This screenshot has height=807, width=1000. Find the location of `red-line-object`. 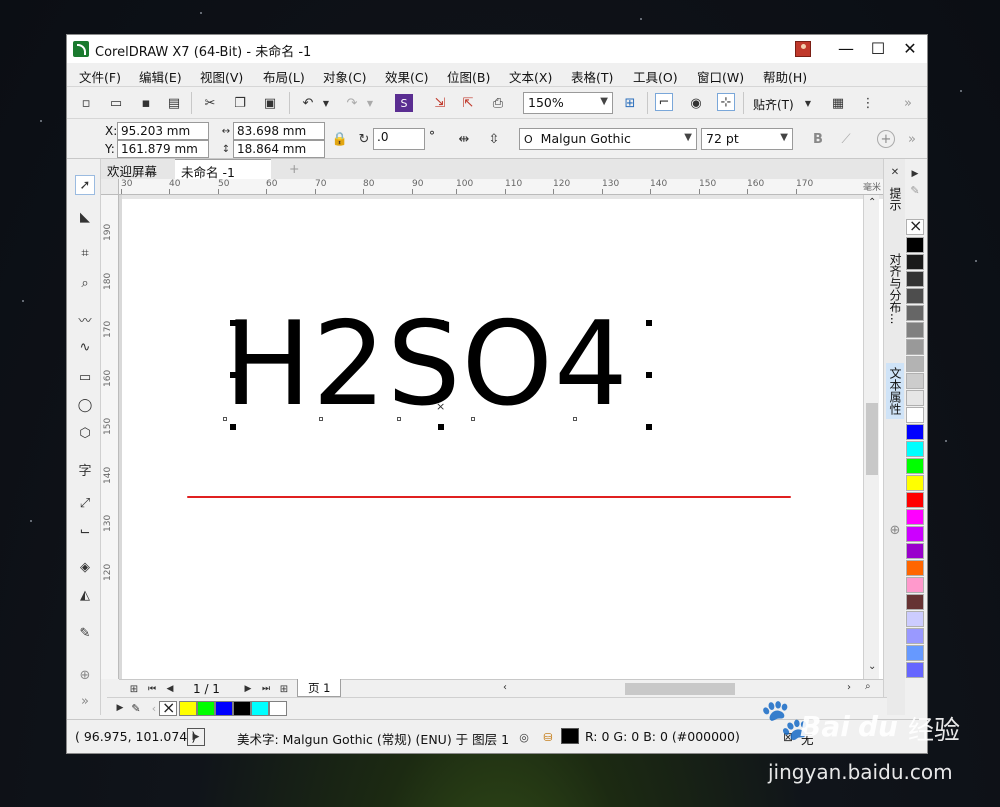

red-line-object is located at coordinates (489, 497).